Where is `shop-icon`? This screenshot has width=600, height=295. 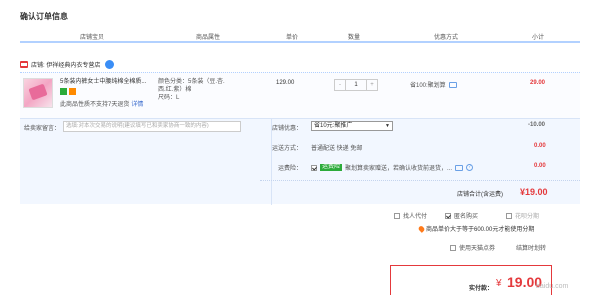 shop-icon is located at coordinates (24, 64).